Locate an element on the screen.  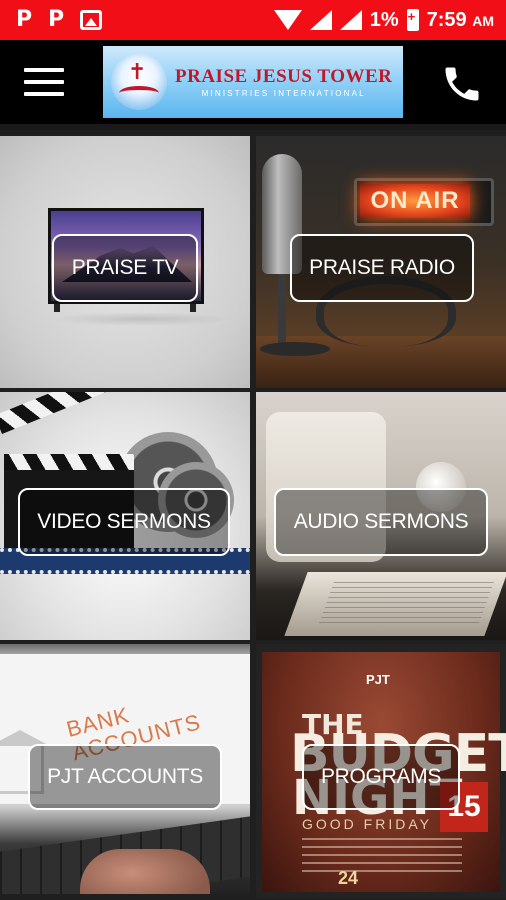
clock-time: 7:59 is located at coordinates (446, 19).